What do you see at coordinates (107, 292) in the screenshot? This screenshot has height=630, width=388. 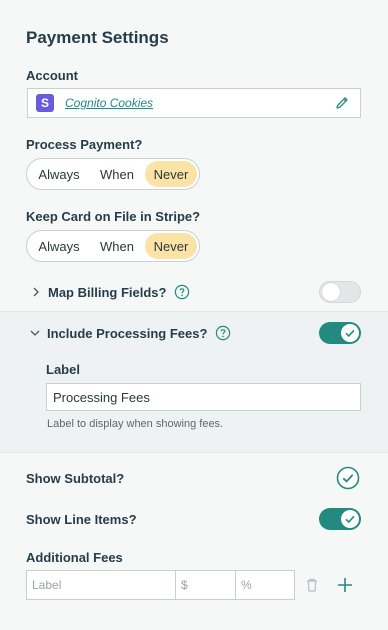 I see `map-billing-label: Map Billing Fields?` at bounding box center [107, 292].